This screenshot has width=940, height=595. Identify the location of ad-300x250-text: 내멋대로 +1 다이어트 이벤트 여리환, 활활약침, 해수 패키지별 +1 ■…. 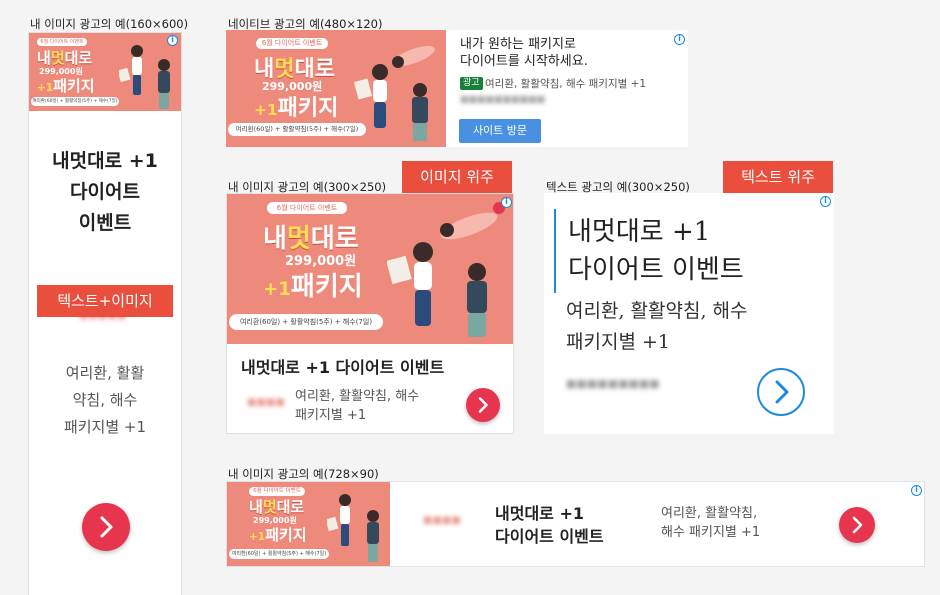
(689, 313).